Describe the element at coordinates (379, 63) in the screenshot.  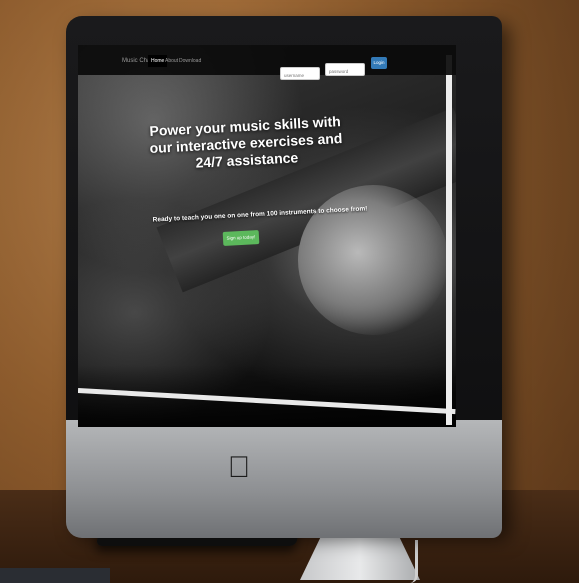
I see `login-button: Login` at that location.